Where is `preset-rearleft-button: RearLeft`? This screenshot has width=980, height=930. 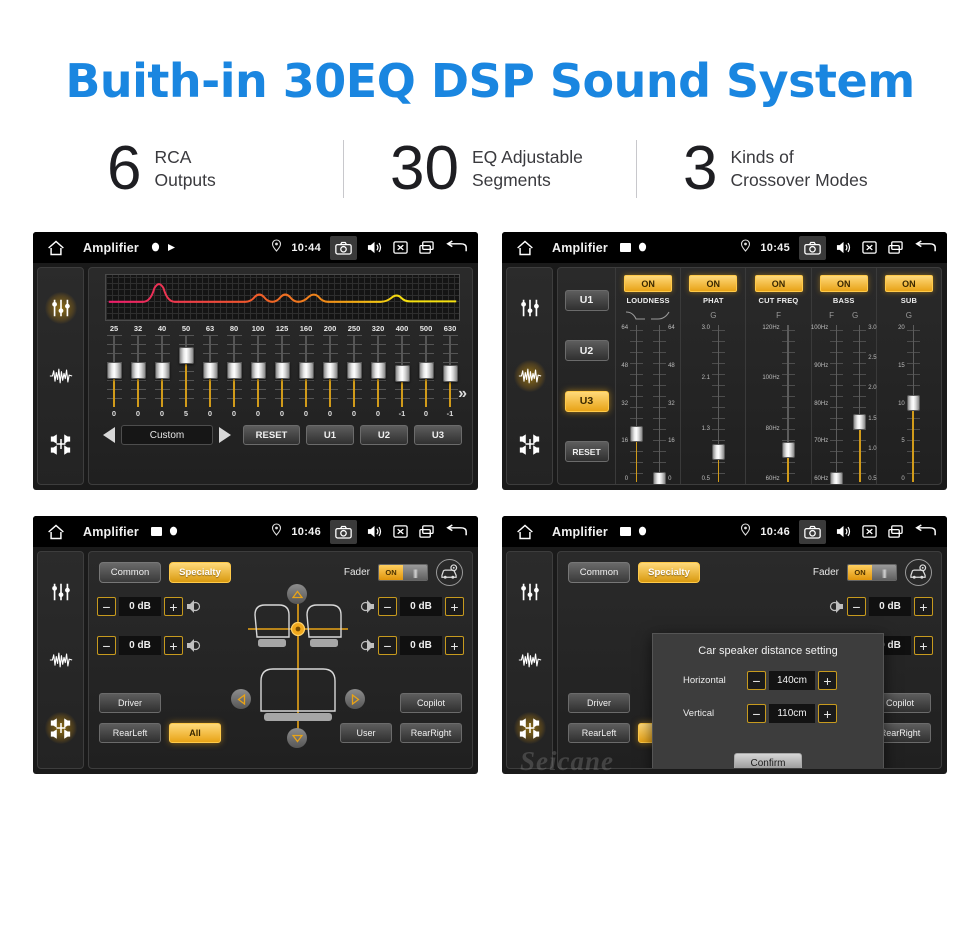 preset-rearleft-button: RearLeft is located at coordinates (130, 733).